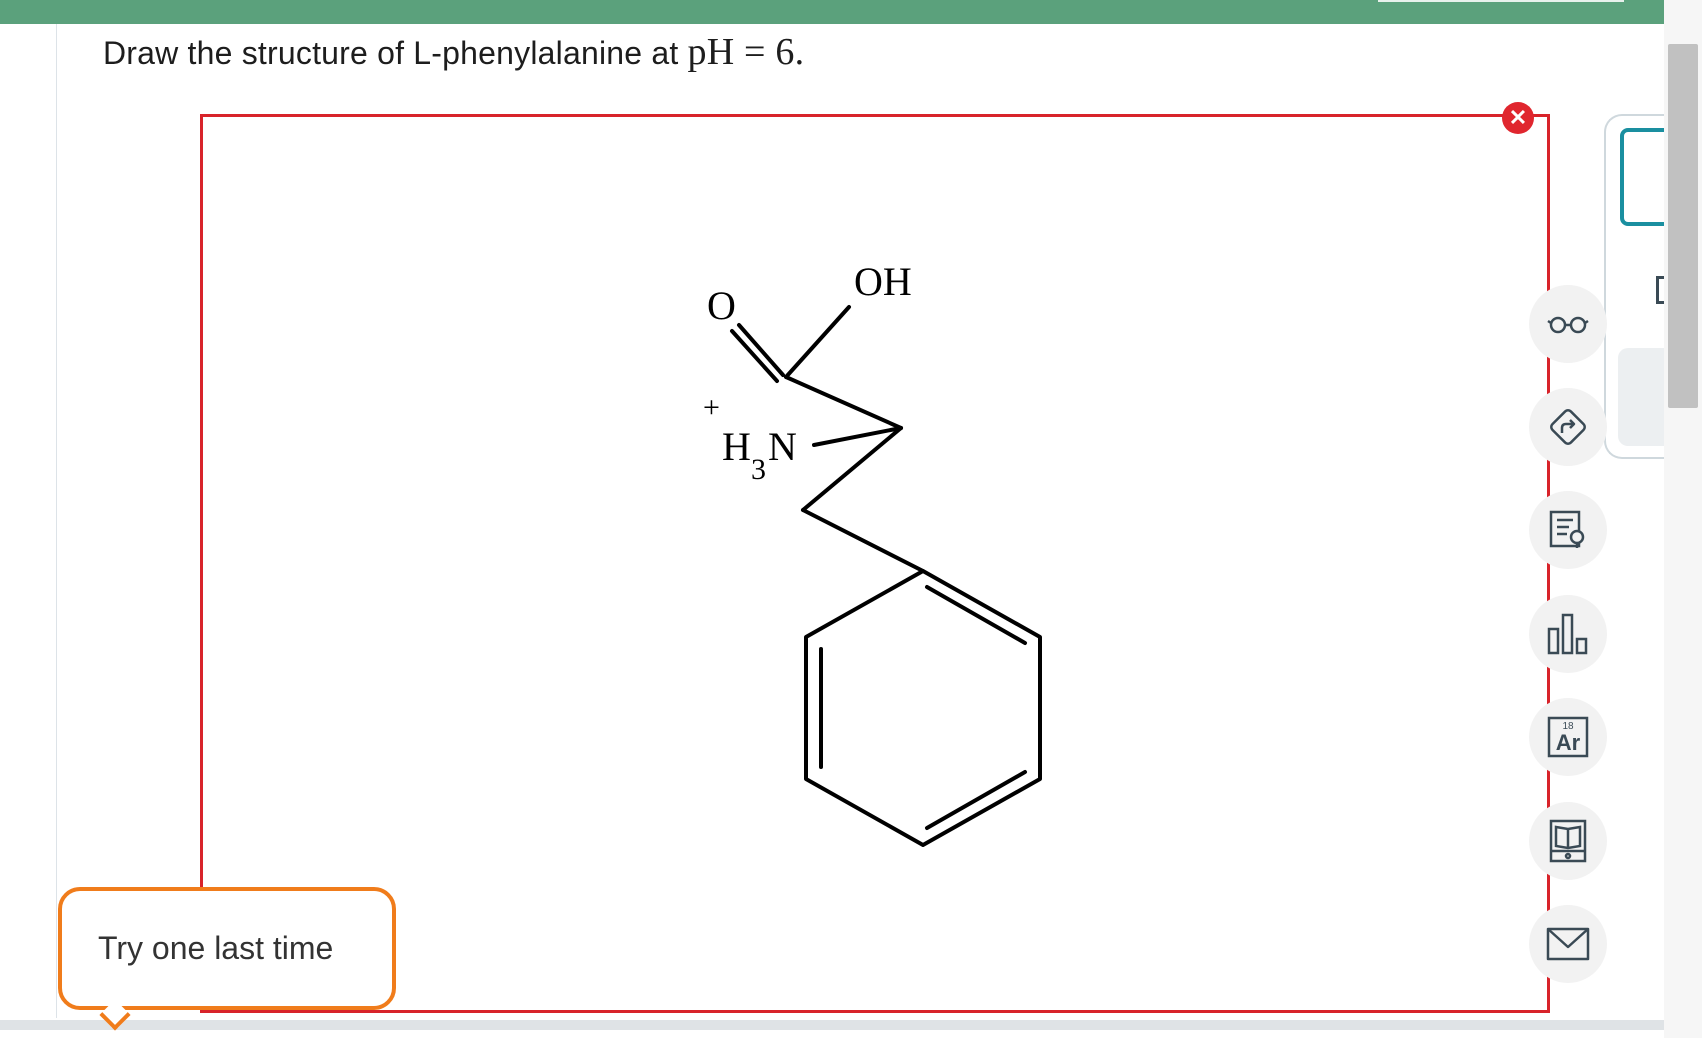 The image size is (1702, 1038). I want to click on glasses-icon, so click(1568, 325).